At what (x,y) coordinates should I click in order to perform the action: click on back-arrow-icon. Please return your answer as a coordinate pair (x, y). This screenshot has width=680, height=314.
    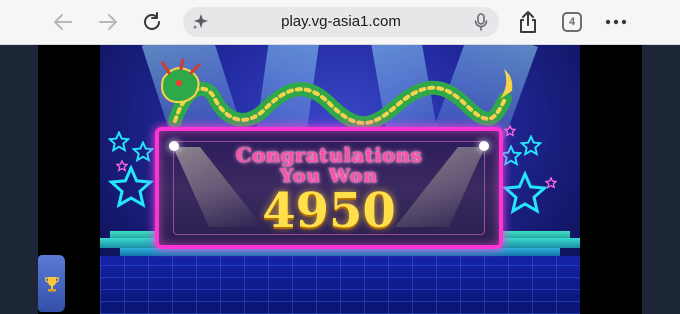
    Looking at the image, I should click on (63, 22).